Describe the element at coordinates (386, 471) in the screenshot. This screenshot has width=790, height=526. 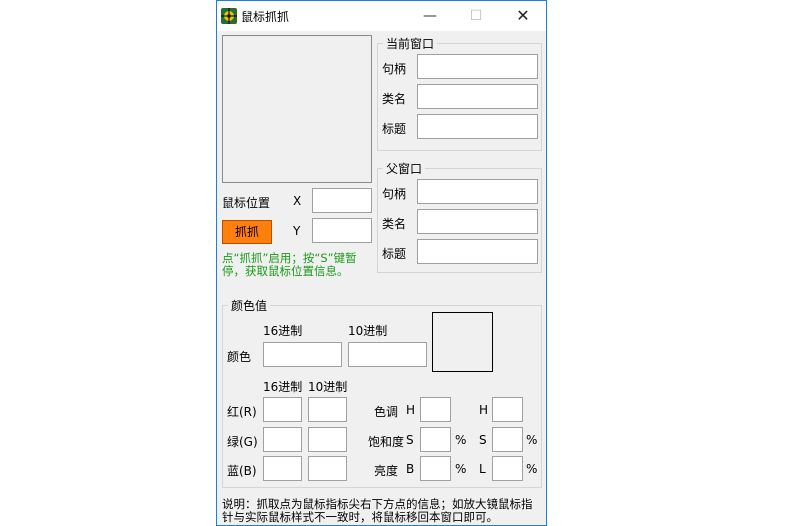
I see `brightness-label: 亮度` at that location.